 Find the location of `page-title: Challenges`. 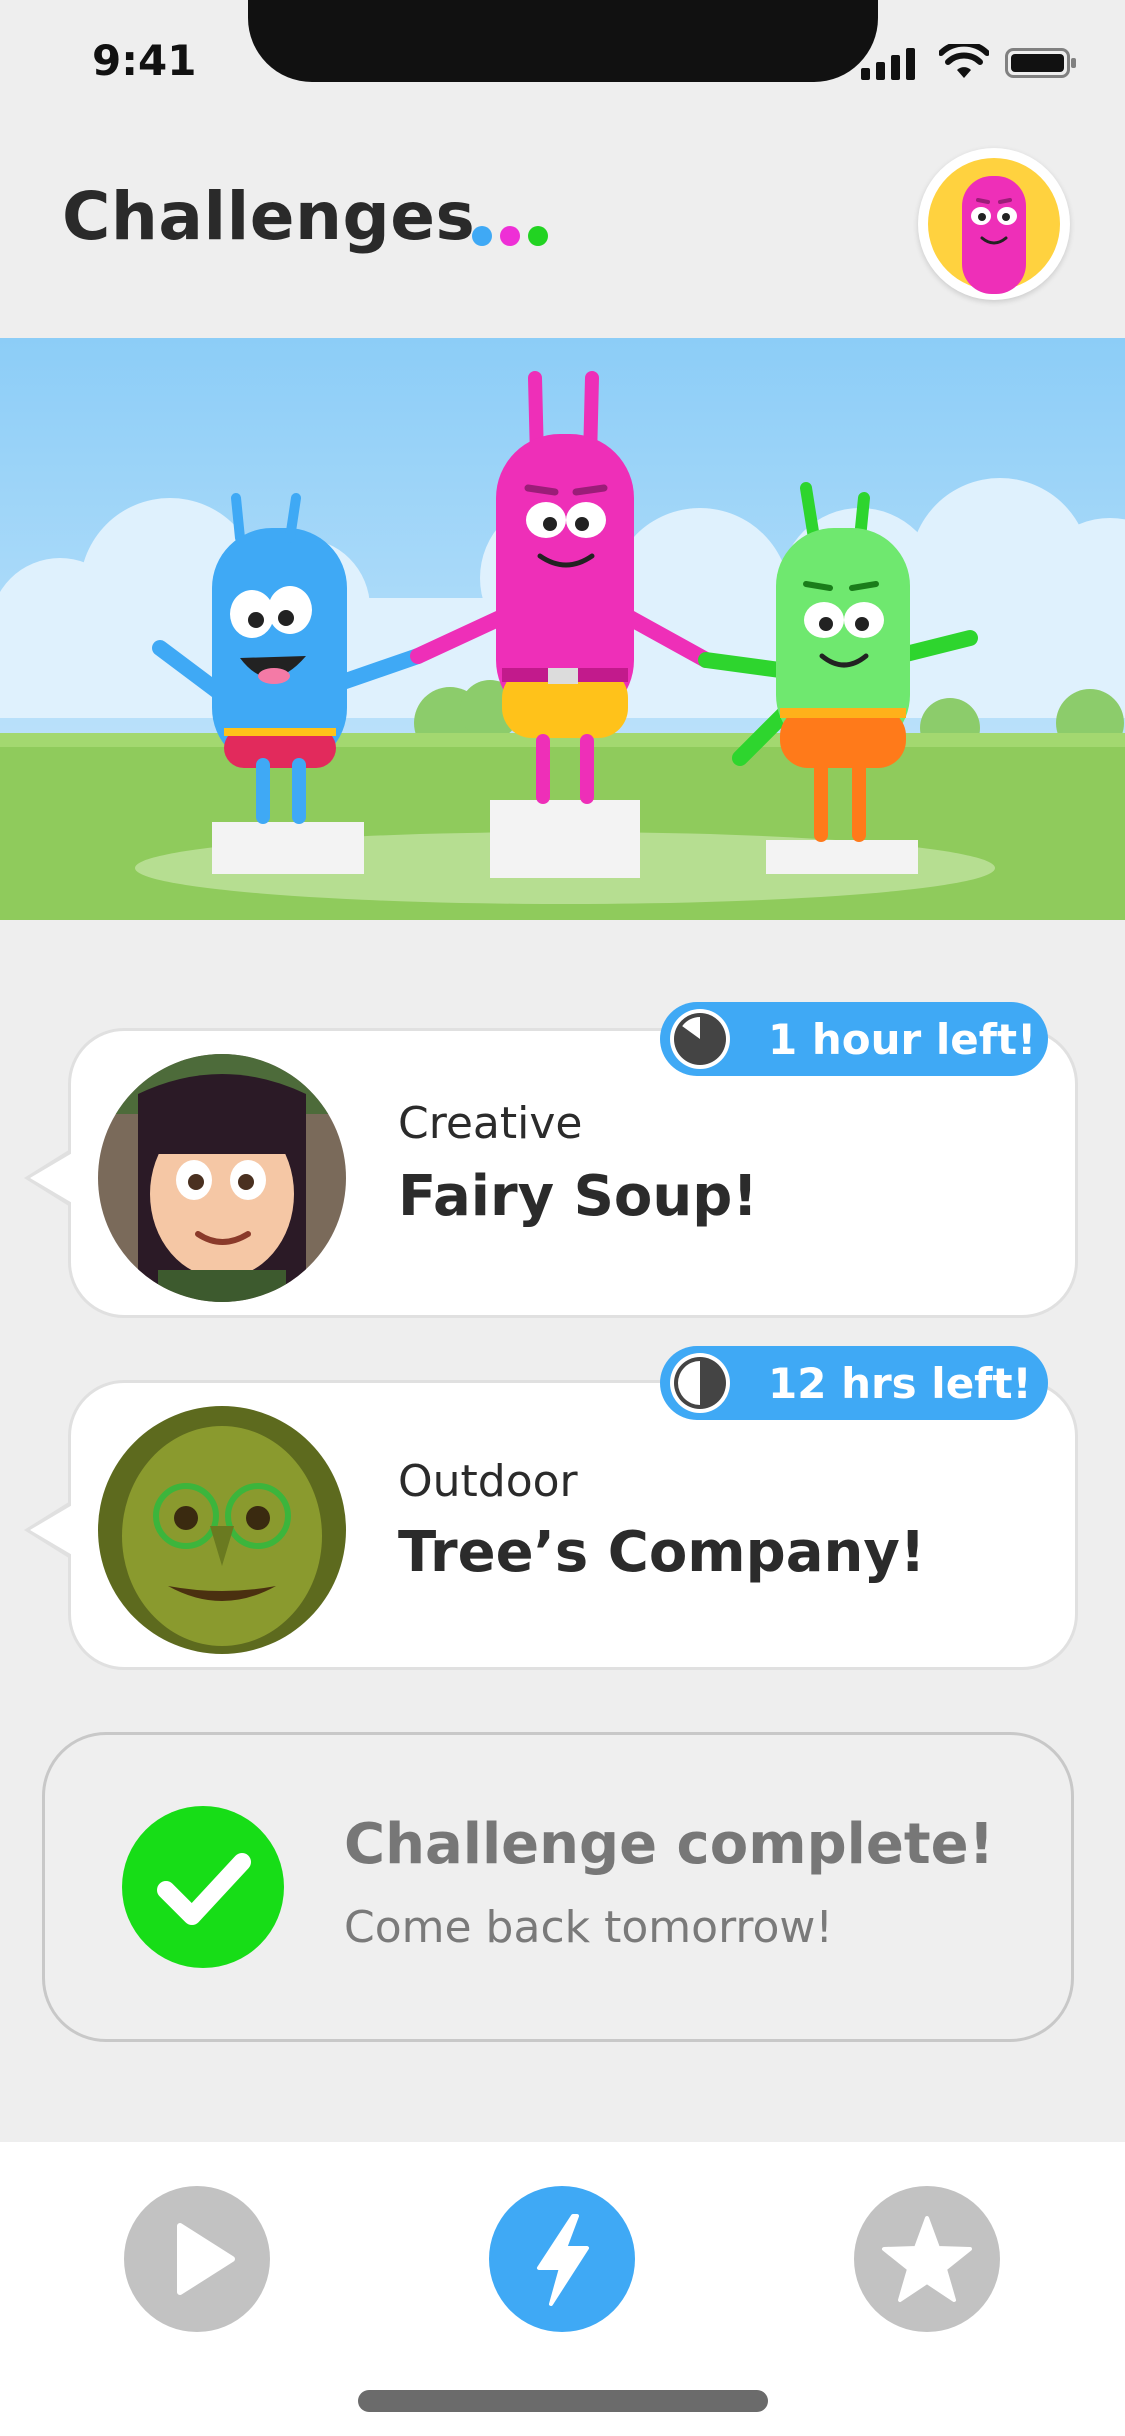

page-title: Challenges is located at coordinates (269, 216).